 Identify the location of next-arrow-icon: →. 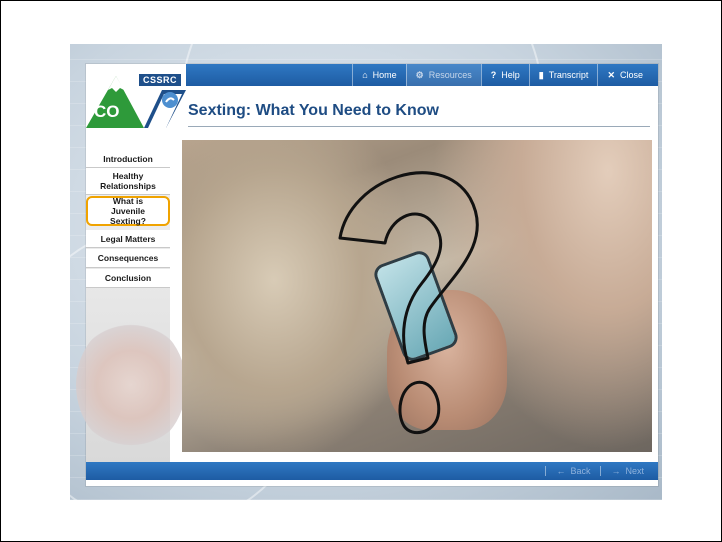
(616, 471).